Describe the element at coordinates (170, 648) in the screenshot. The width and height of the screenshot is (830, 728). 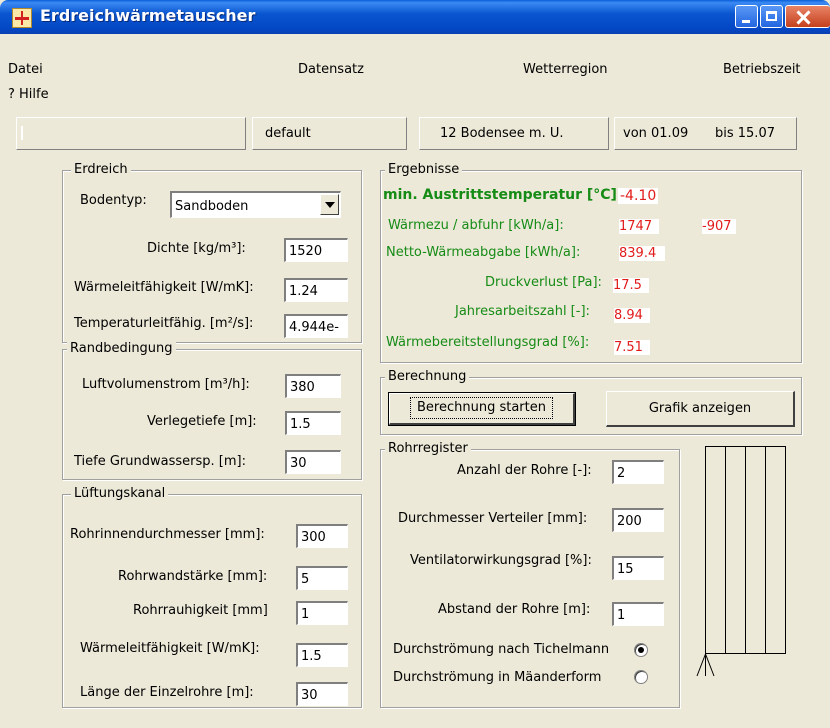
I see `kanal-waermeleit-label: Wärmeleitfähigkeit [W/mK]:` at that location.